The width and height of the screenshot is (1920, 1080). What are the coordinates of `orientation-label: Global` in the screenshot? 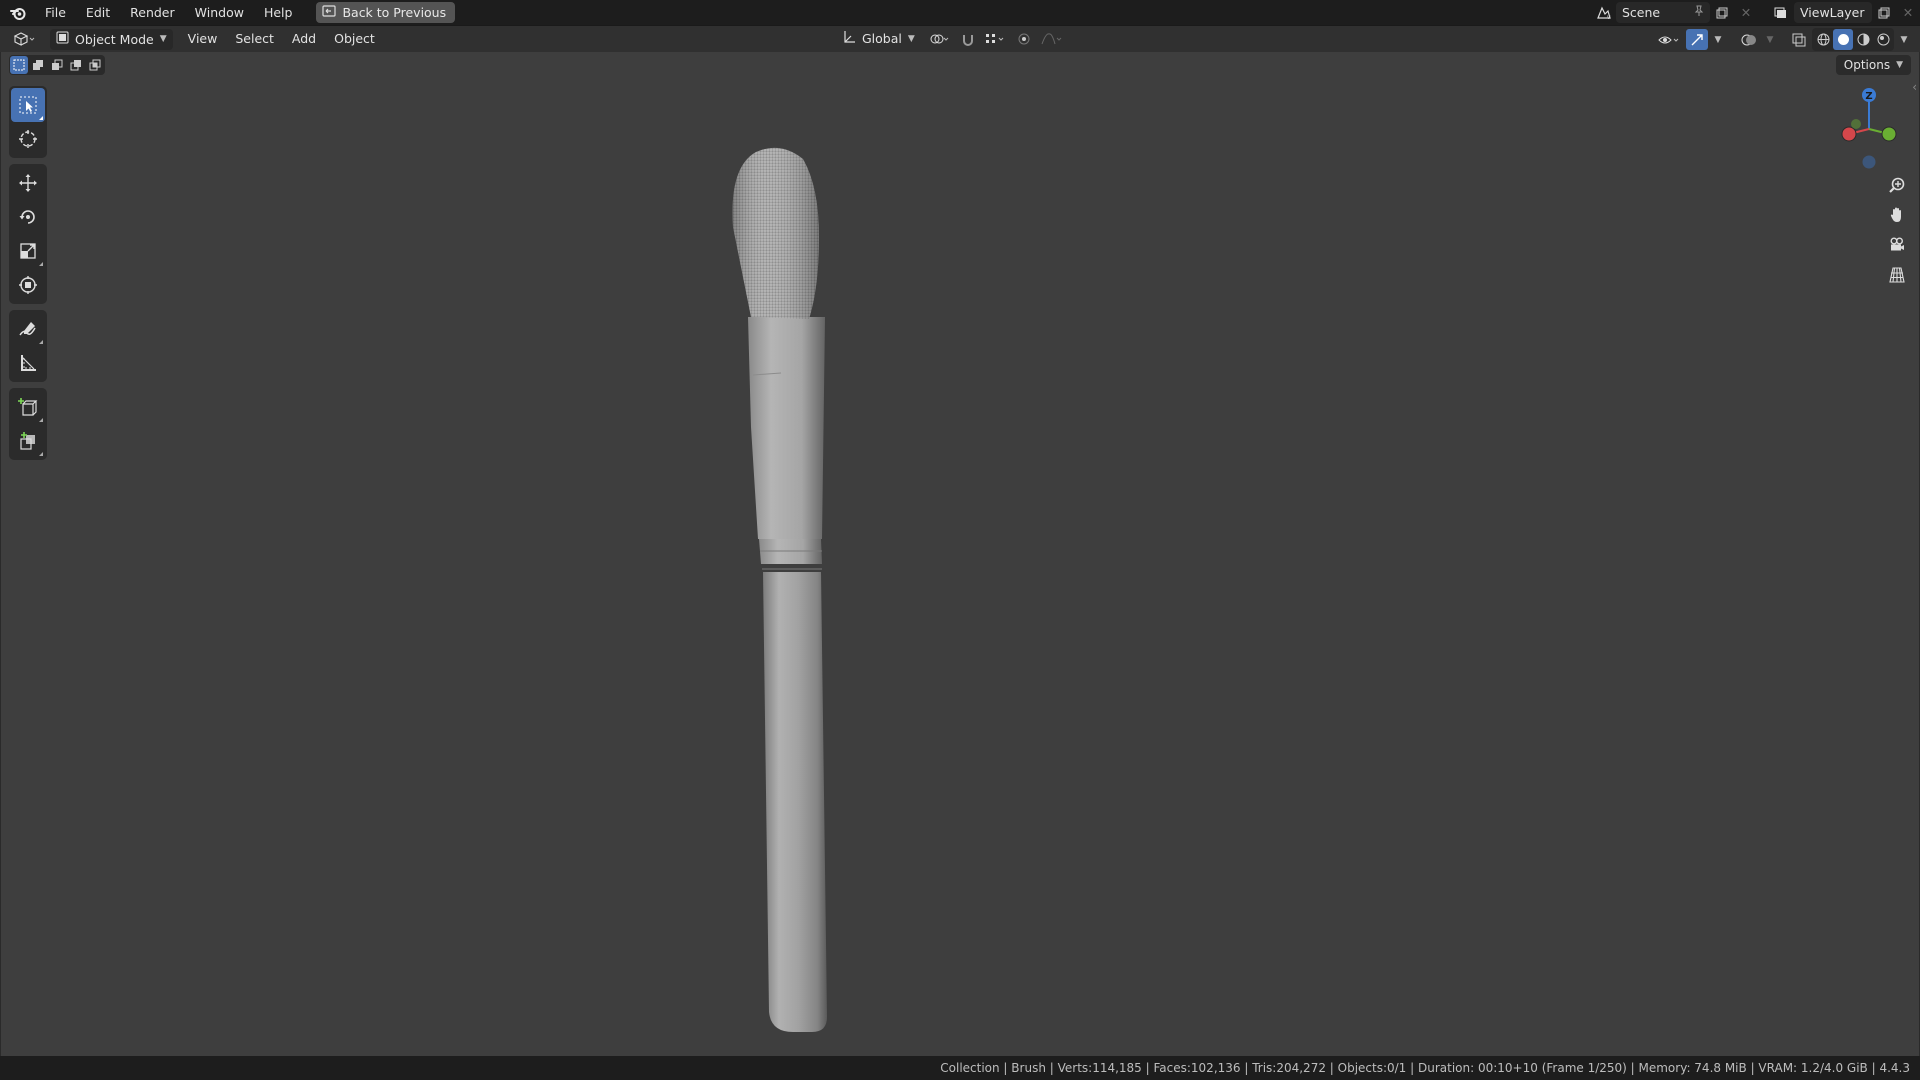 It's located at (882, 38).